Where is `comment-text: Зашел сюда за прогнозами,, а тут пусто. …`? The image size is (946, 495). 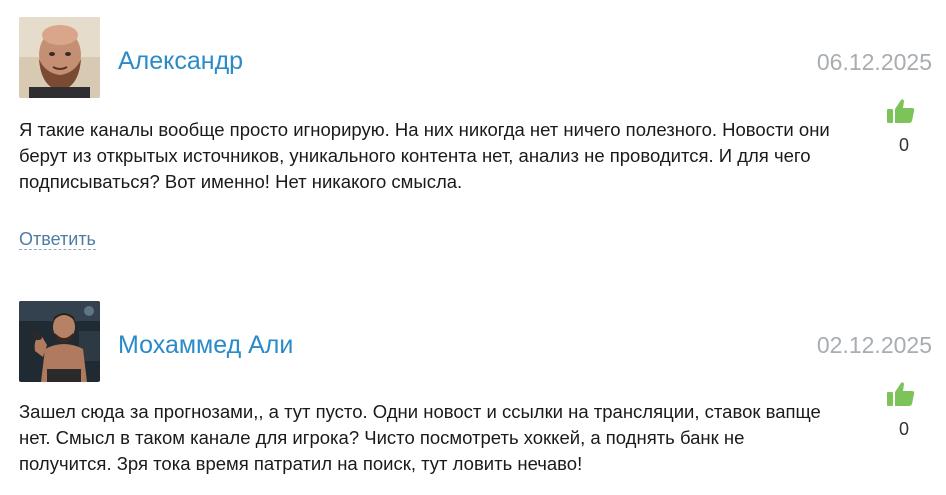
comment-text: Зашел сюда за прогнозами,, а тут пусто. … is located at coordinates (420, 437).